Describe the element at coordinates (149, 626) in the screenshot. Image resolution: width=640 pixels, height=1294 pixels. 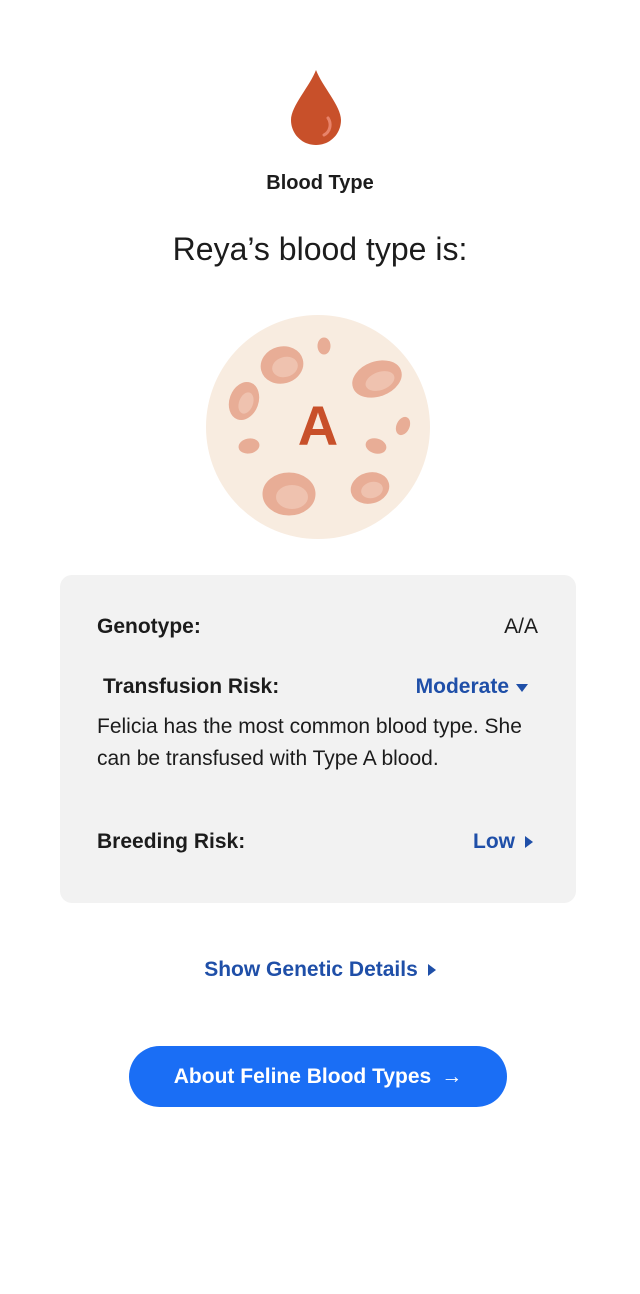
I see `genotype-label: Genotype:` at that location.